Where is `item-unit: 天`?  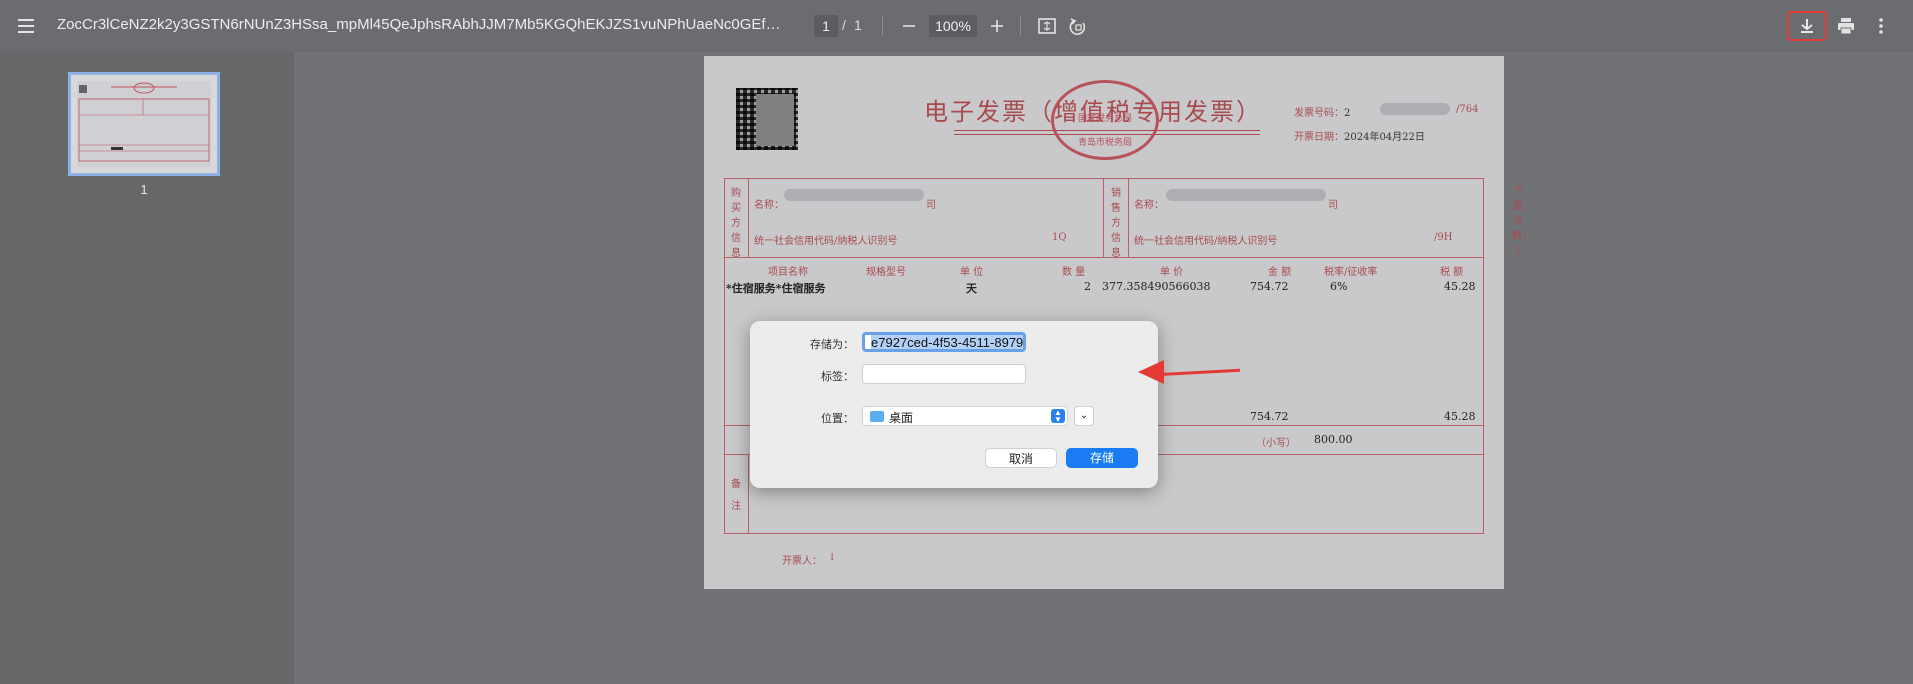
item-unit: 天 is located at coordinates (971, 288).